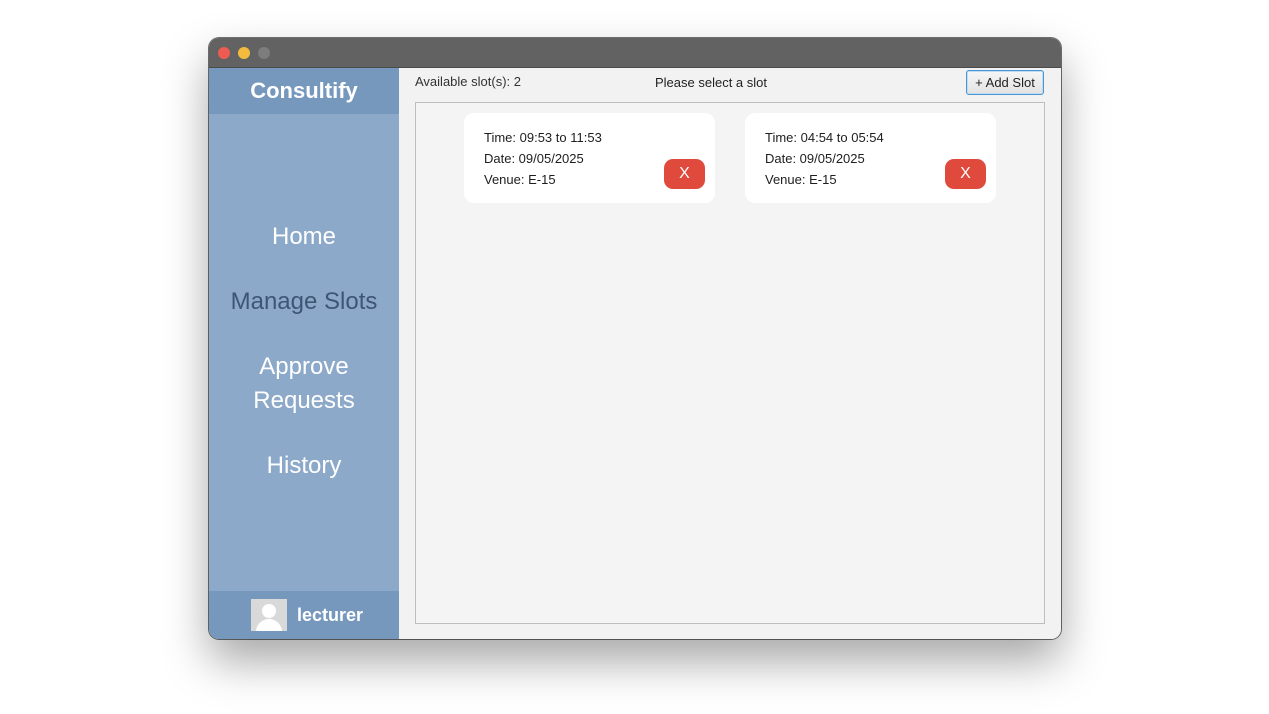 The height and width of the screenshot is (714, 1269). What do you see at coordinates (468, 81) in the screenshot?
I see `available-slots-count: Available slot(s): 2` at bounding box center [468, 81].